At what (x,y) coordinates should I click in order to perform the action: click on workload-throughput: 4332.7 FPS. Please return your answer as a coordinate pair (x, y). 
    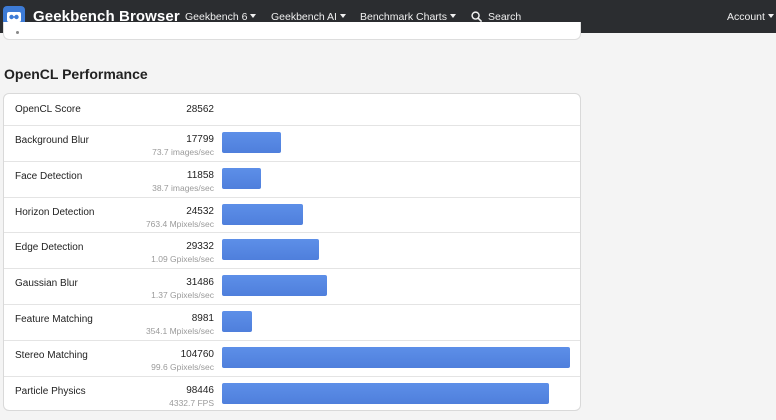
    Looking at the image, I should click on (191, 402).